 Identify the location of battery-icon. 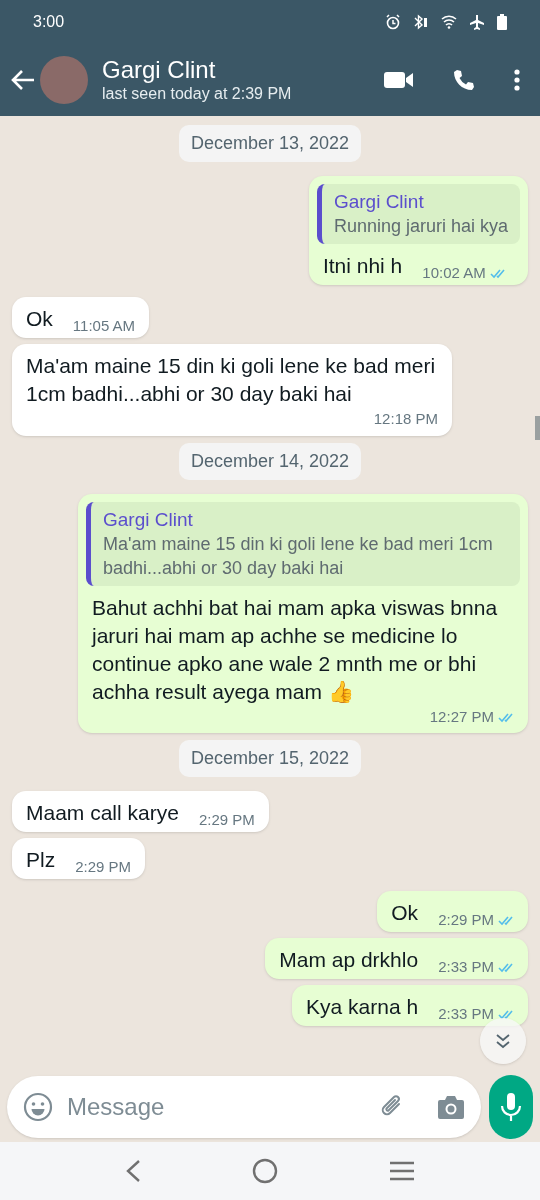
(502, 22).